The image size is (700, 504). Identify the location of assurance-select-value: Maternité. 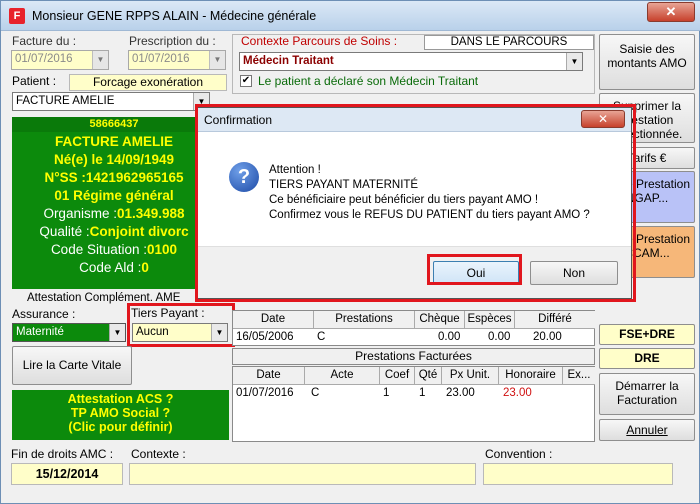
(40, 332).